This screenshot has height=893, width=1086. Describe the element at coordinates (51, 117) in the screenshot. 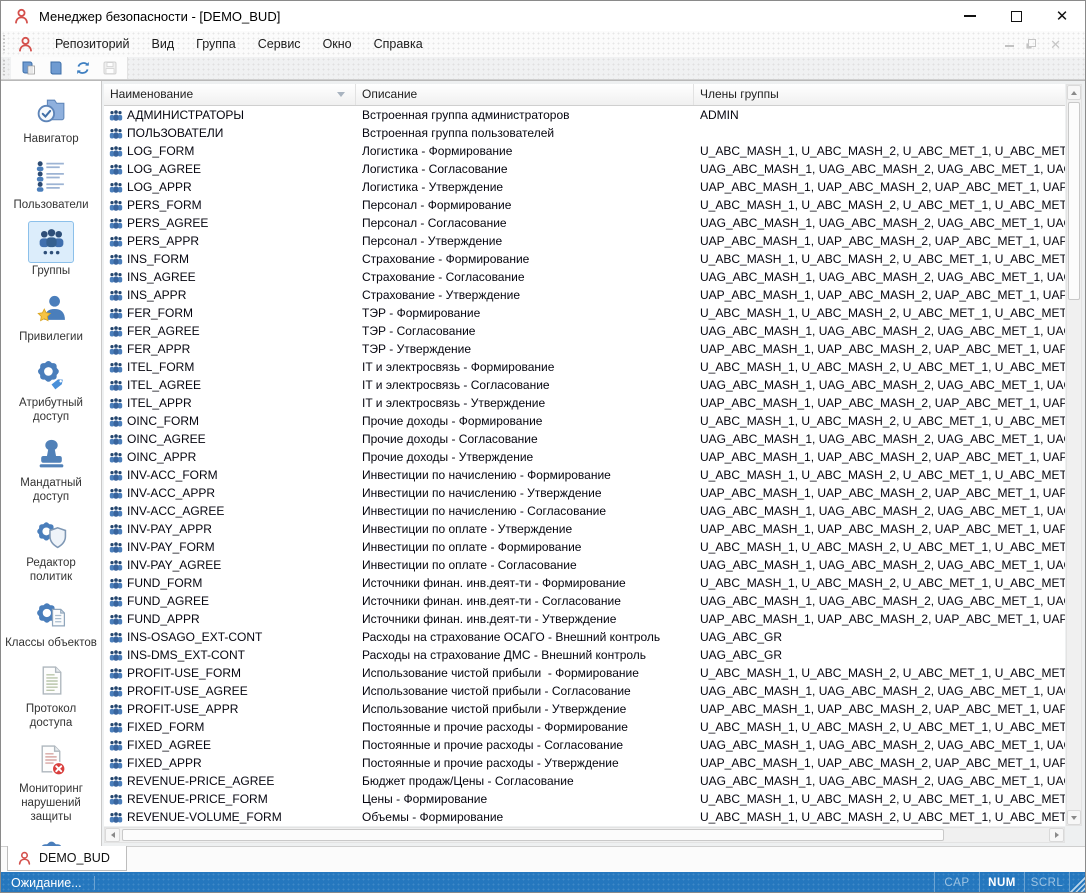

I see `sidebar-item-navigator: Навигатор` at that location.